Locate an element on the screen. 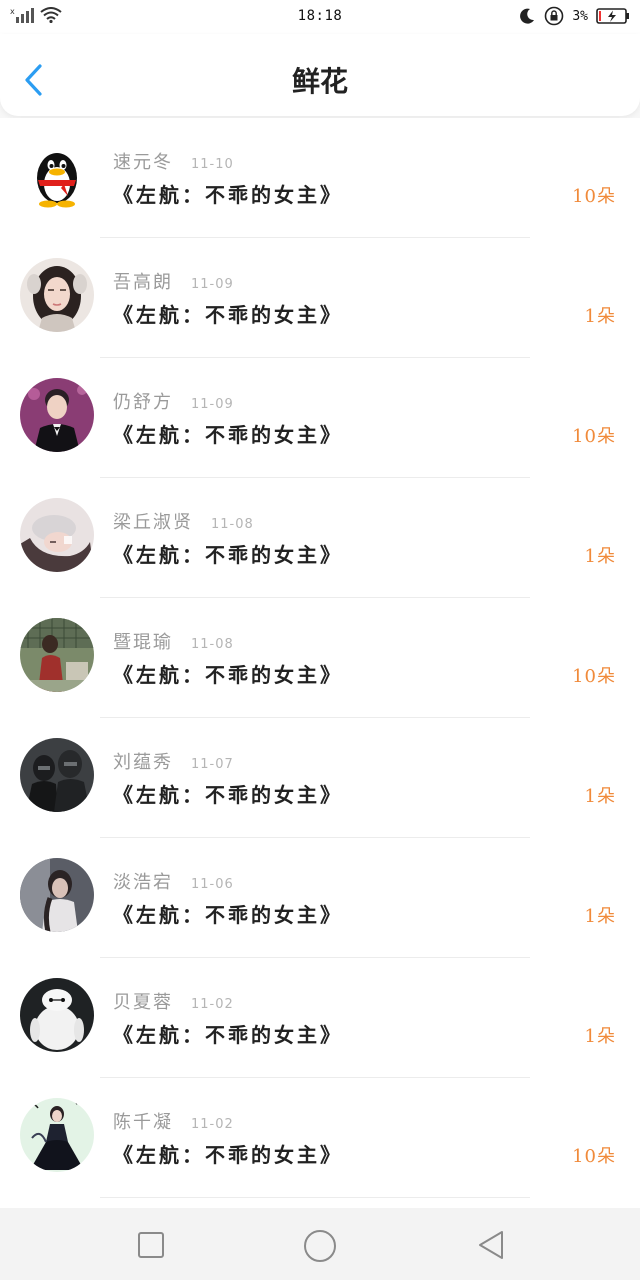 The width and height of the screenshot is (640, 1280). list-item: 淡浩宕 11-06 《左航：不乖的女主》 1朵 is located at coordinates (320, 898).